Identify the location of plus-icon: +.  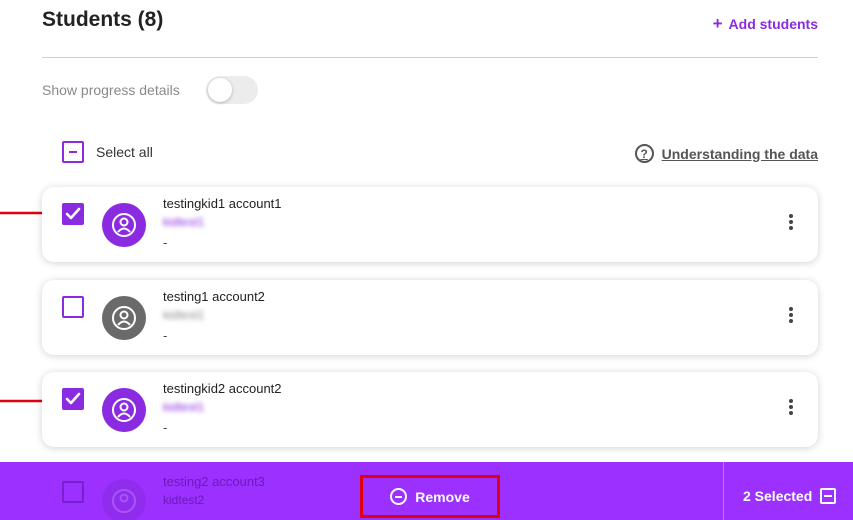
(717, 23).